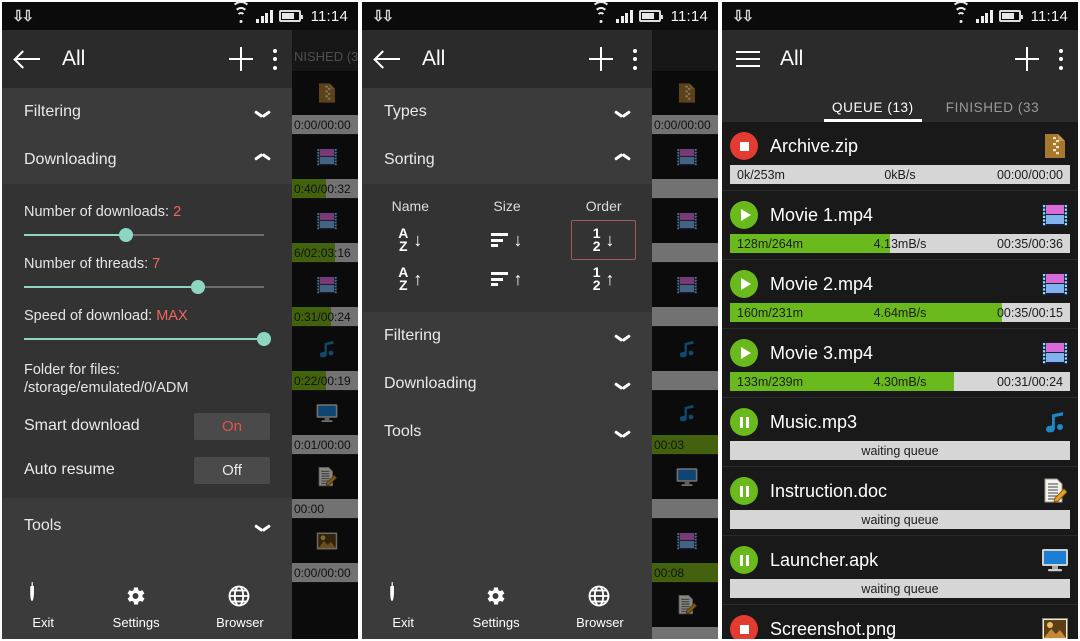 The image size is (1080, 641). I want to click on progress-text-part: 4.30mB/s, so click(900, 381).